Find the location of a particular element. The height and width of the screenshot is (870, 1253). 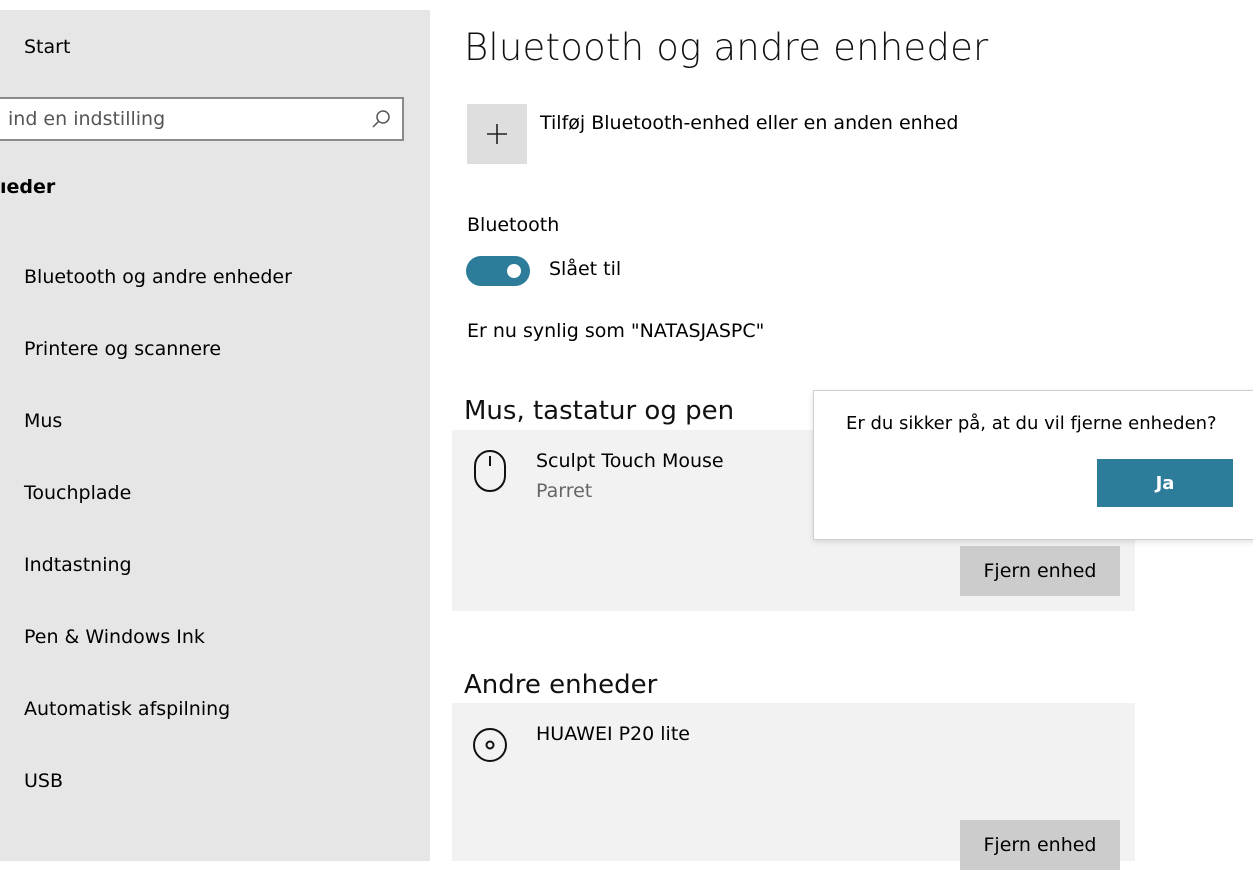

search-input is located at coordinates (183, 119).